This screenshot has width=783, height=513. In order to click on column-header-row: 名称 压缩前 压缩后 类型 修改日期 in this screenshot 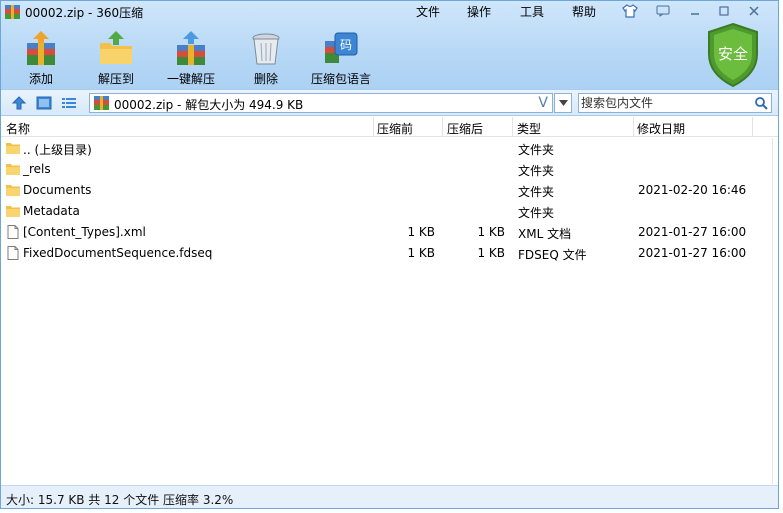, I will do `click(389, 127)`.